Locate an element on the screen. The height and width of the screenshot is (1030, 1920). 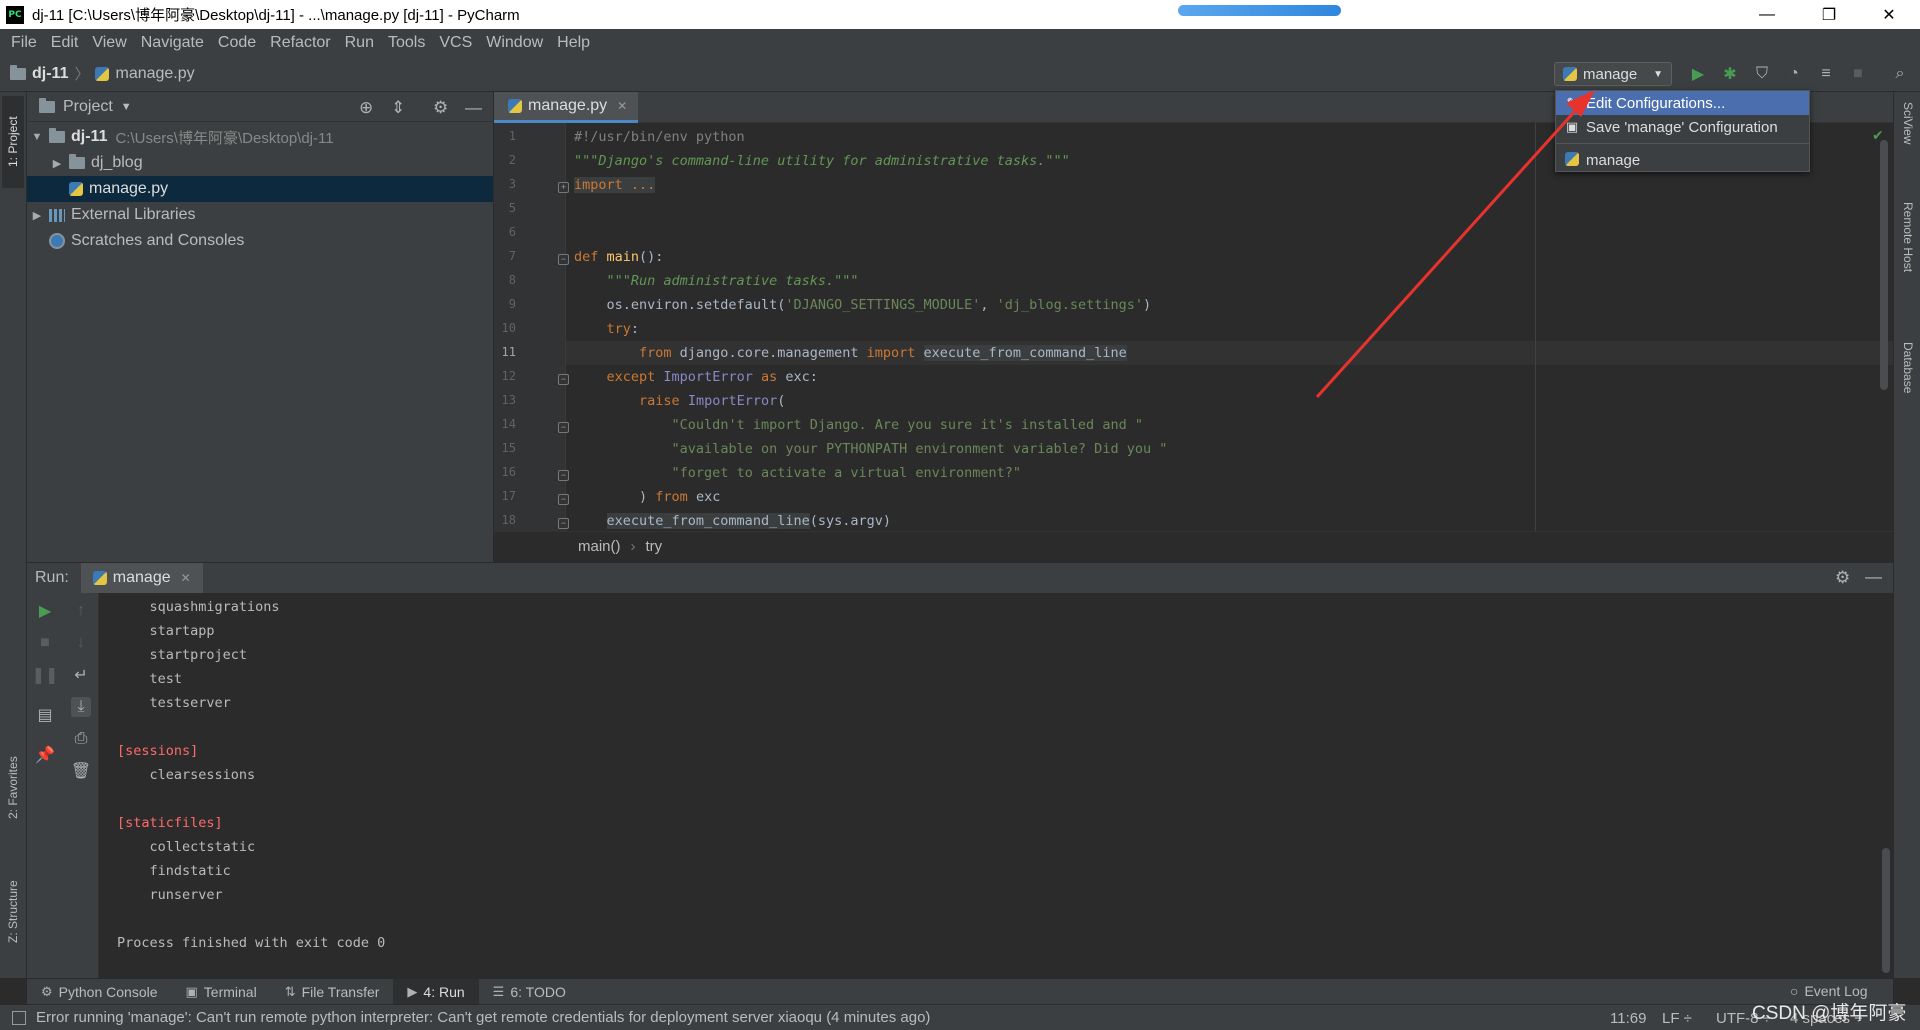
down-arrow-icon: ↓ is located at coordinates (81, 643).